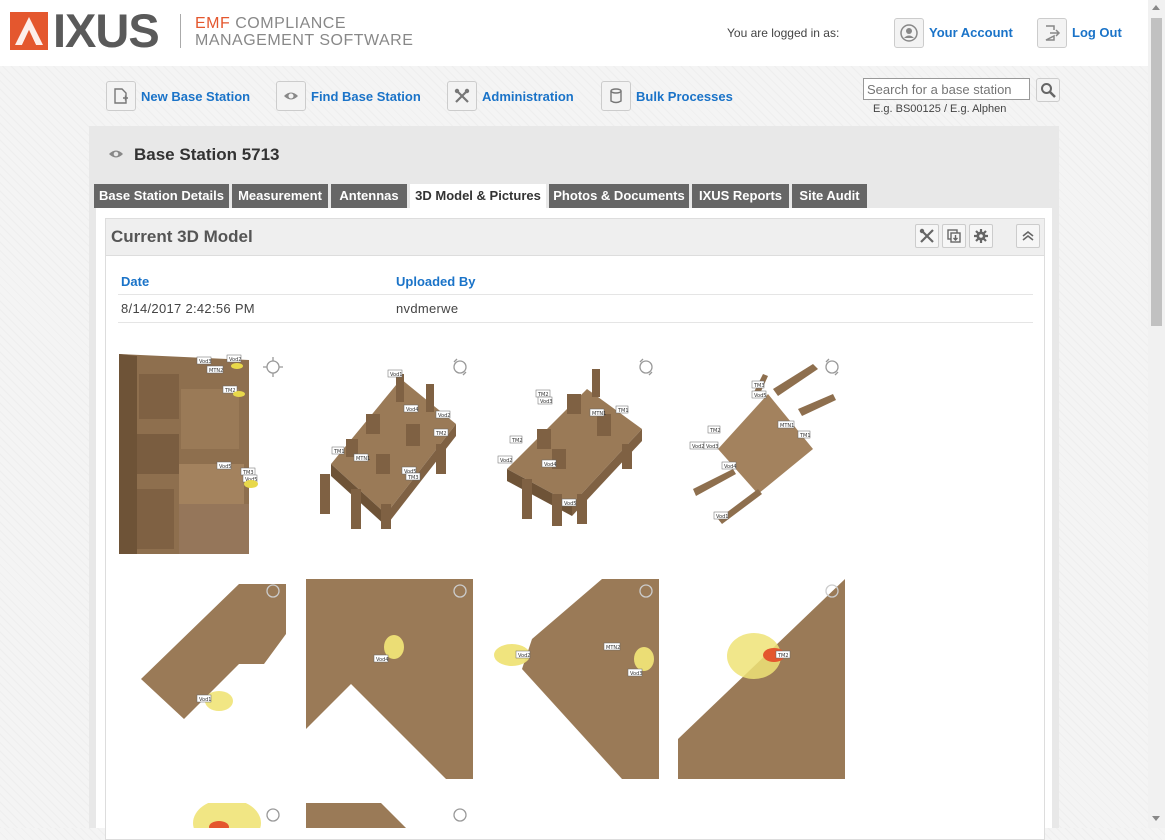 The width and height of the screenshot is (1165, 840). I want to click on nav-label: Administration, so click(528, 96).